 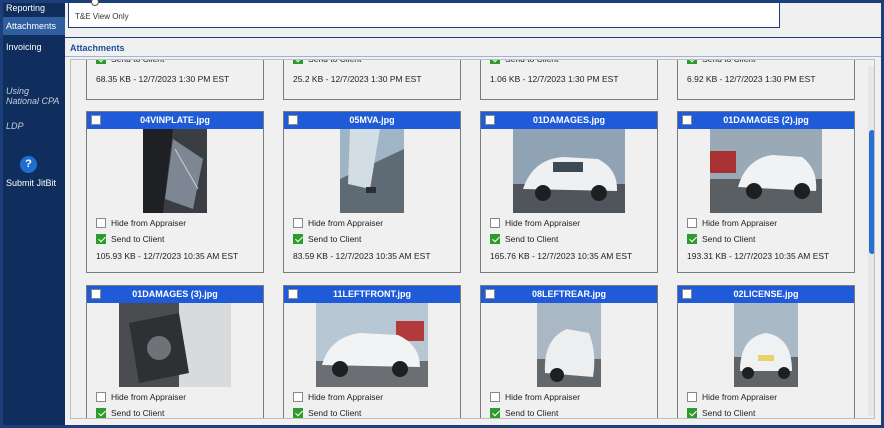 I want to click on radio-icon, so click(x=95, y=3).